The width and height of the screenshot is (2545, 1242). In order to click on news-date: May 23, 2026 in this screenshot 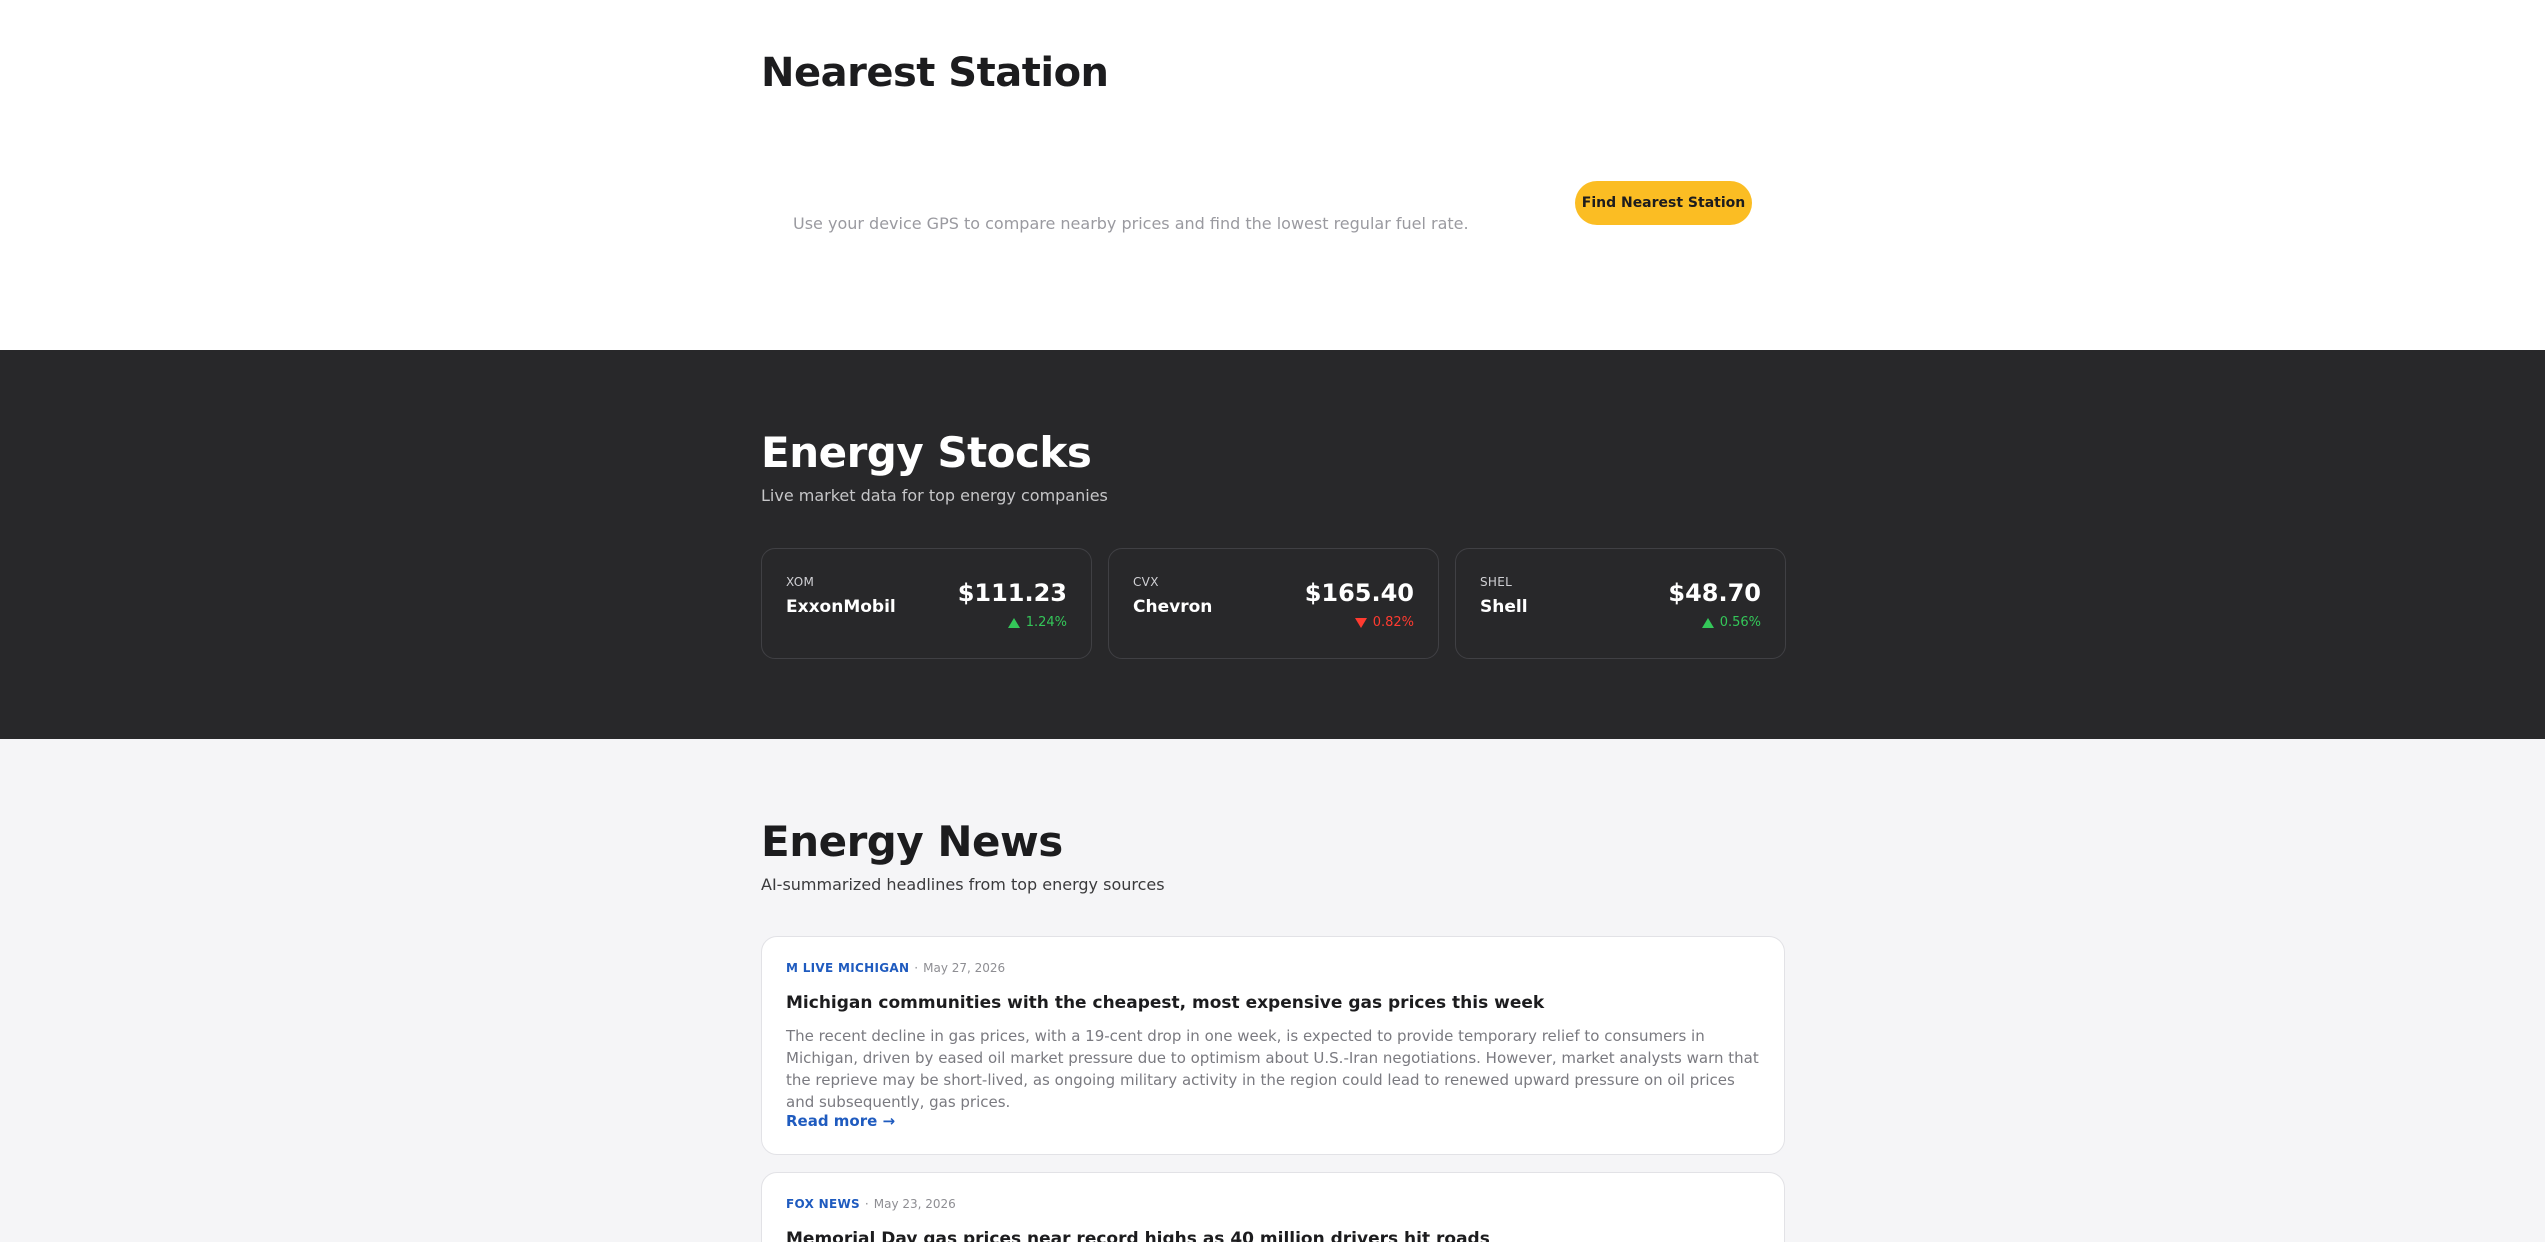, I will do `click(914, 1204)`.